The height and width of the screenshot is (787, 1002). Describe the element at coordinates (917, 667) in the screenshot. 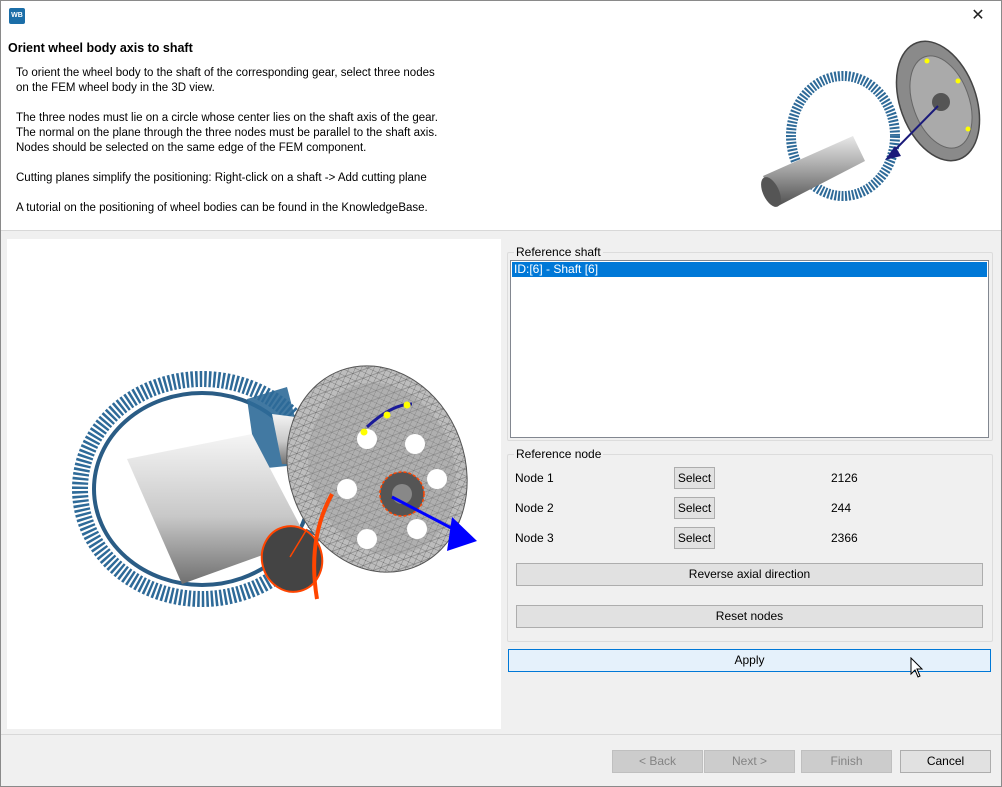

I see `mouse-cursor-icon` at that location.